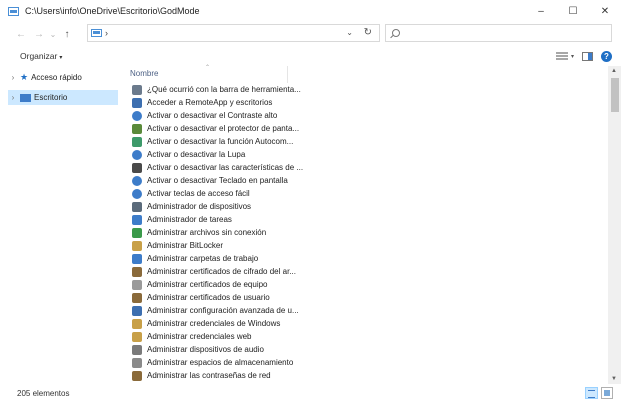 The image size is (621, 401). What do you see at coordinates (349, 32) in the screenshot?
I see `address-history-dropdown: ⌄` at bounding box center [349, 32].